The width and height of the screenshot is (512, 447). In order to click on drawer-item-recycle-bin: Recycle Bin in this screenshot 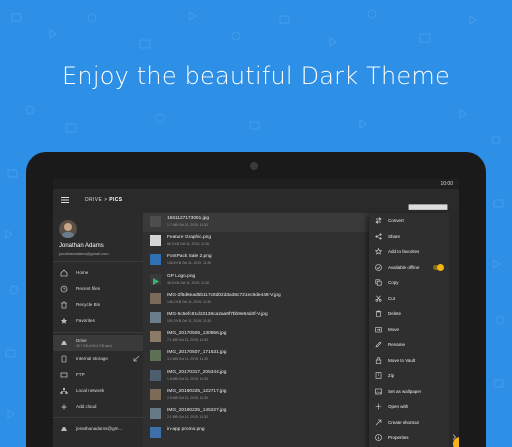, I will do `click(98, 305)`.